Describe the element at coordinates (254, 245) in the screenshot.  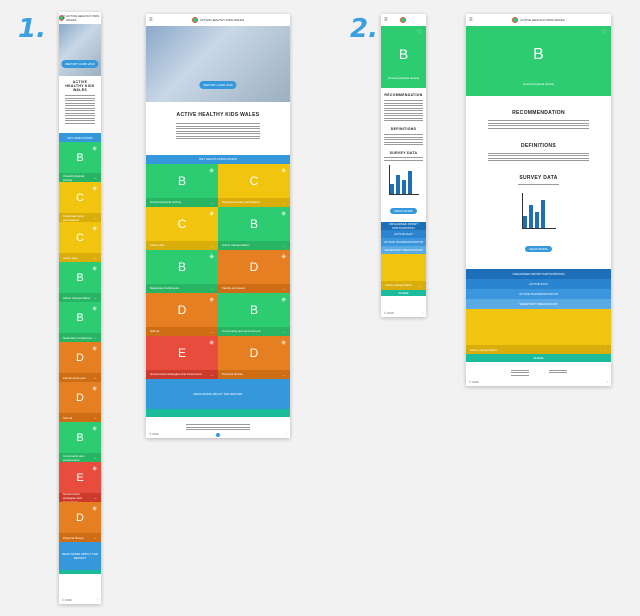
I see `tile-caption: Active transportation →` at that location.